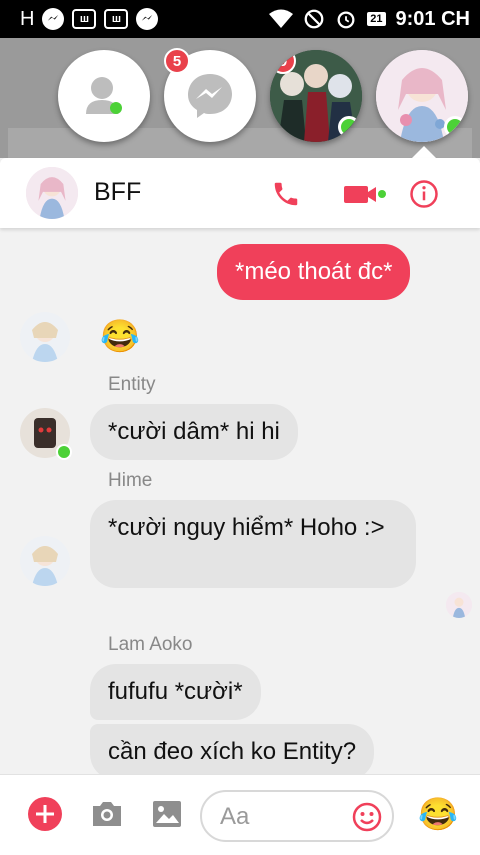 Image resolution: width=480 pixels, height=855 pixels. What do you see at coordinates (314, 19) in the screenshot?
I see `do-not-disturb-icon` at bounding box center [314, 19].